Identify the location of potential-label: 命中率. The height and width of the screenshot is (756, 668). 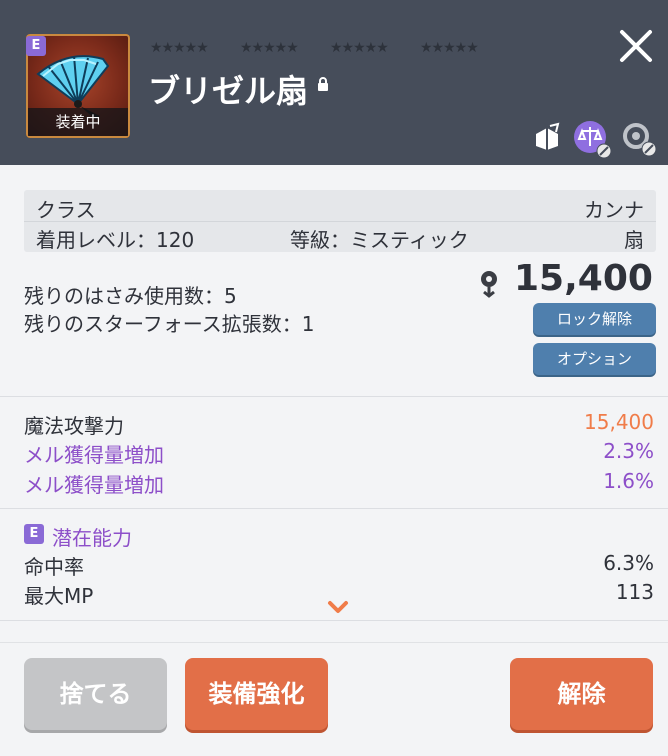
(54, 567).